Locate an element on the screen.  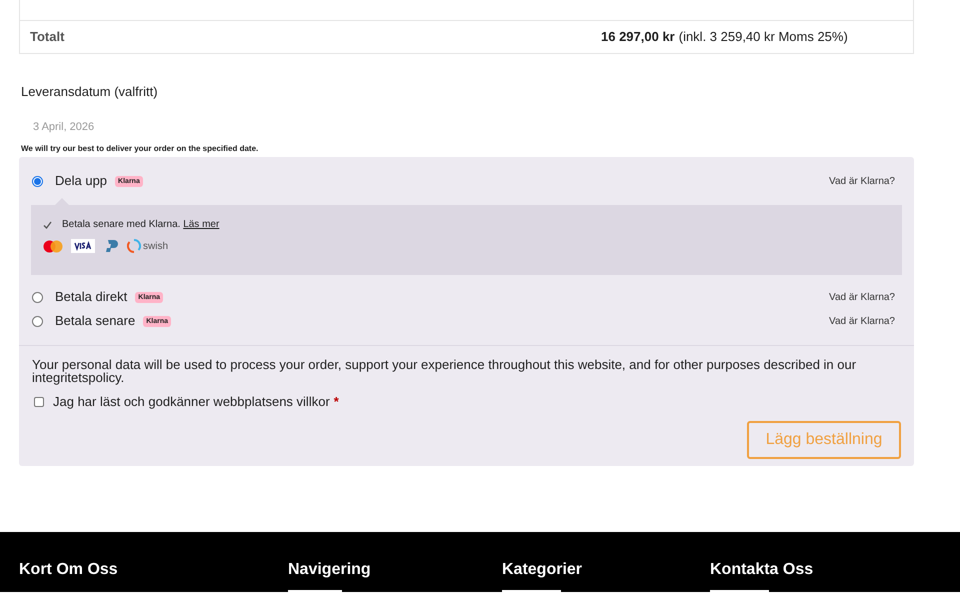
required-mark: * is located at coordinates (336, 402).